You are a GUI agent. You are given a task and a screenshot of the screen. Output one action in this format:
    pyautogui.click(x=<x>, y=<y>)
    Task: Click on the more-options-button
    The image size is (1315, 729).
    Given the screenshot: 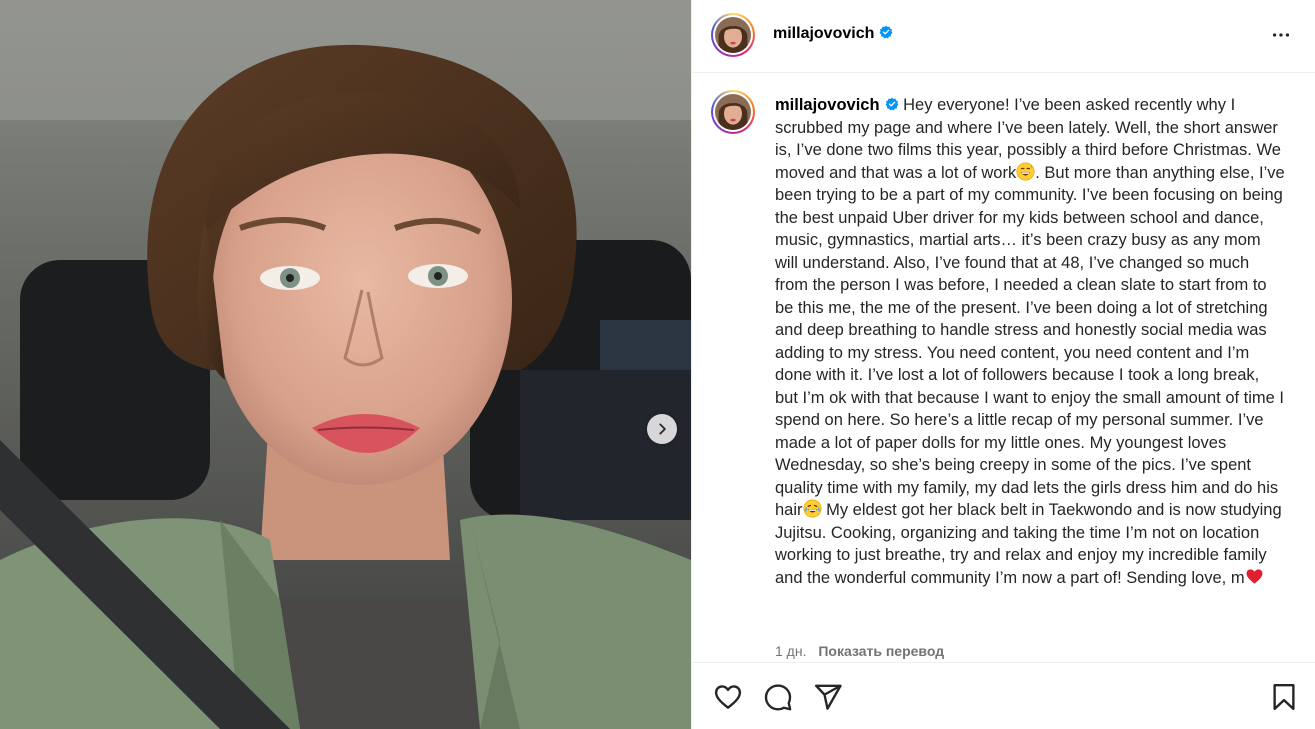 What is the action you would take?
    pyautogui.click(x=1281, y=35)
    